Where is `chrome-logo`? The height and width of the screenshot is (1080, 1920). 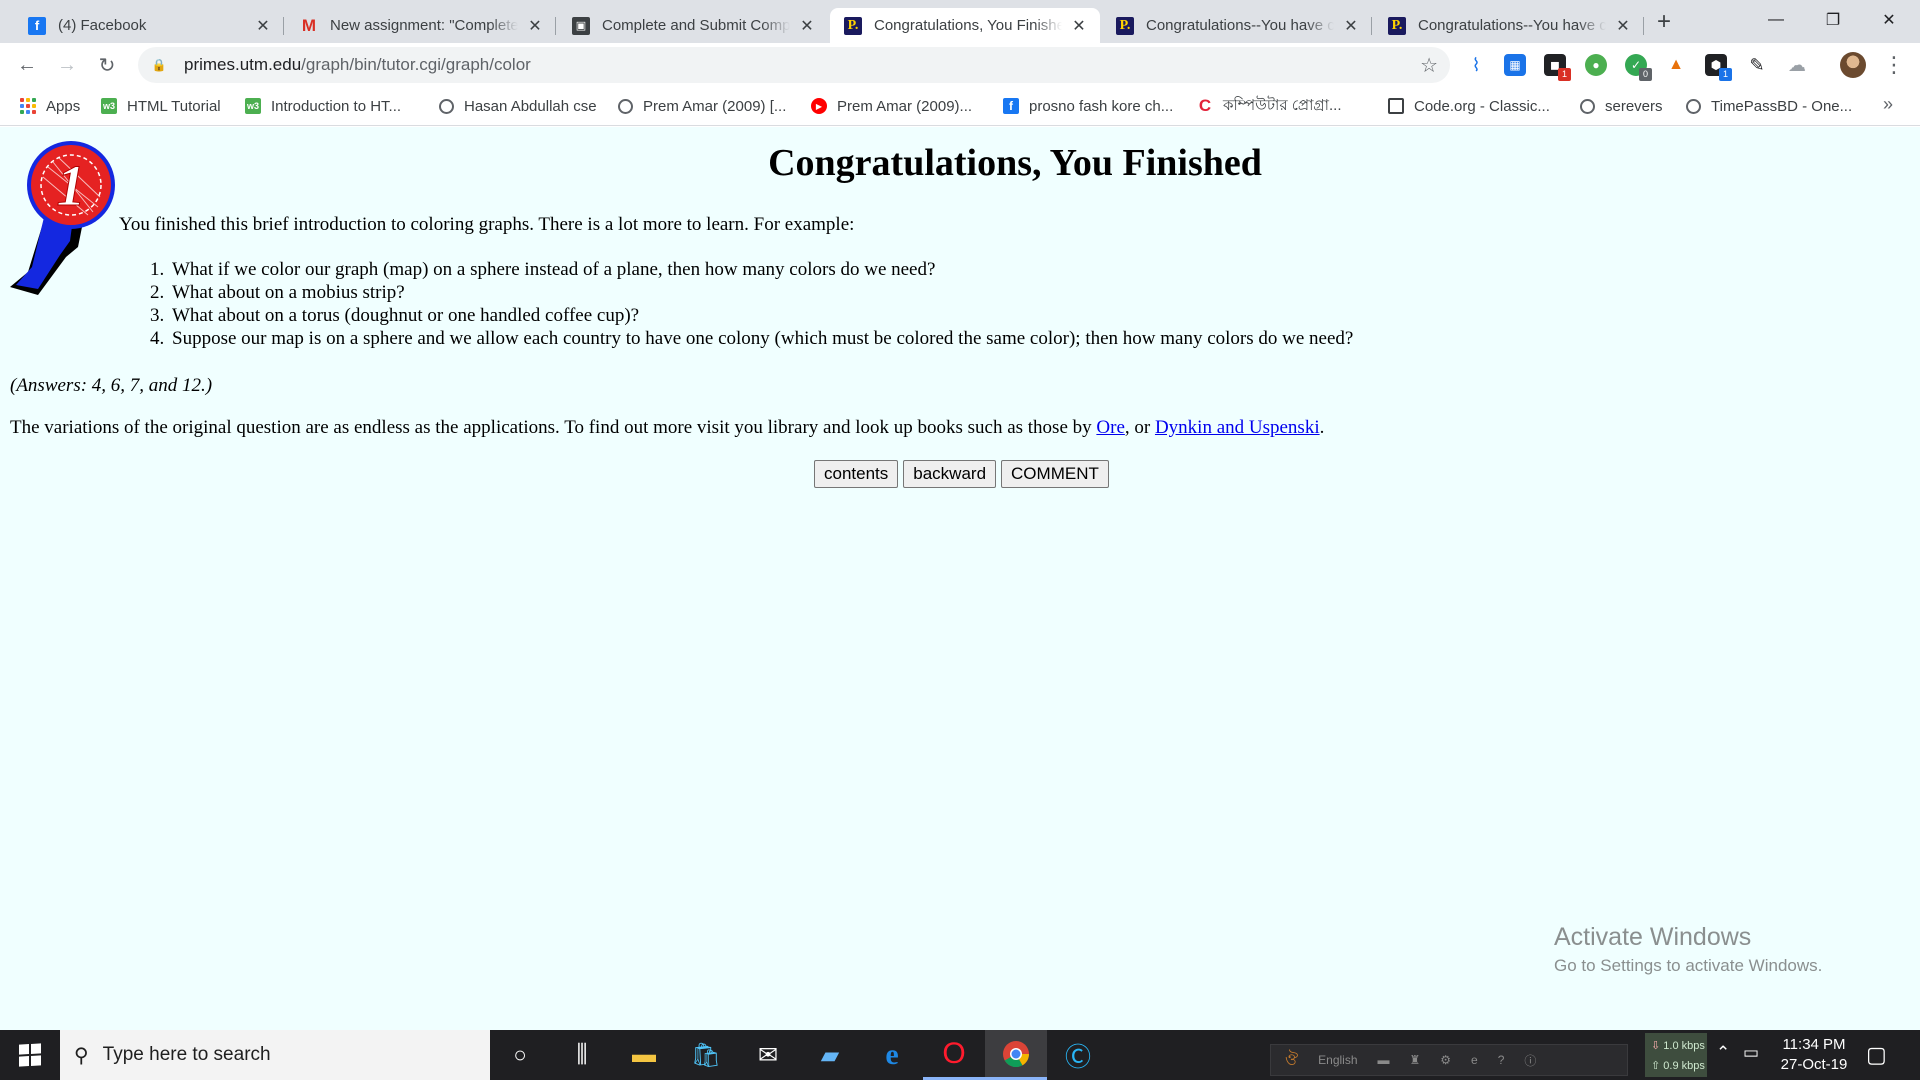
chrome-logo is located at coordinates (1016, 1053).